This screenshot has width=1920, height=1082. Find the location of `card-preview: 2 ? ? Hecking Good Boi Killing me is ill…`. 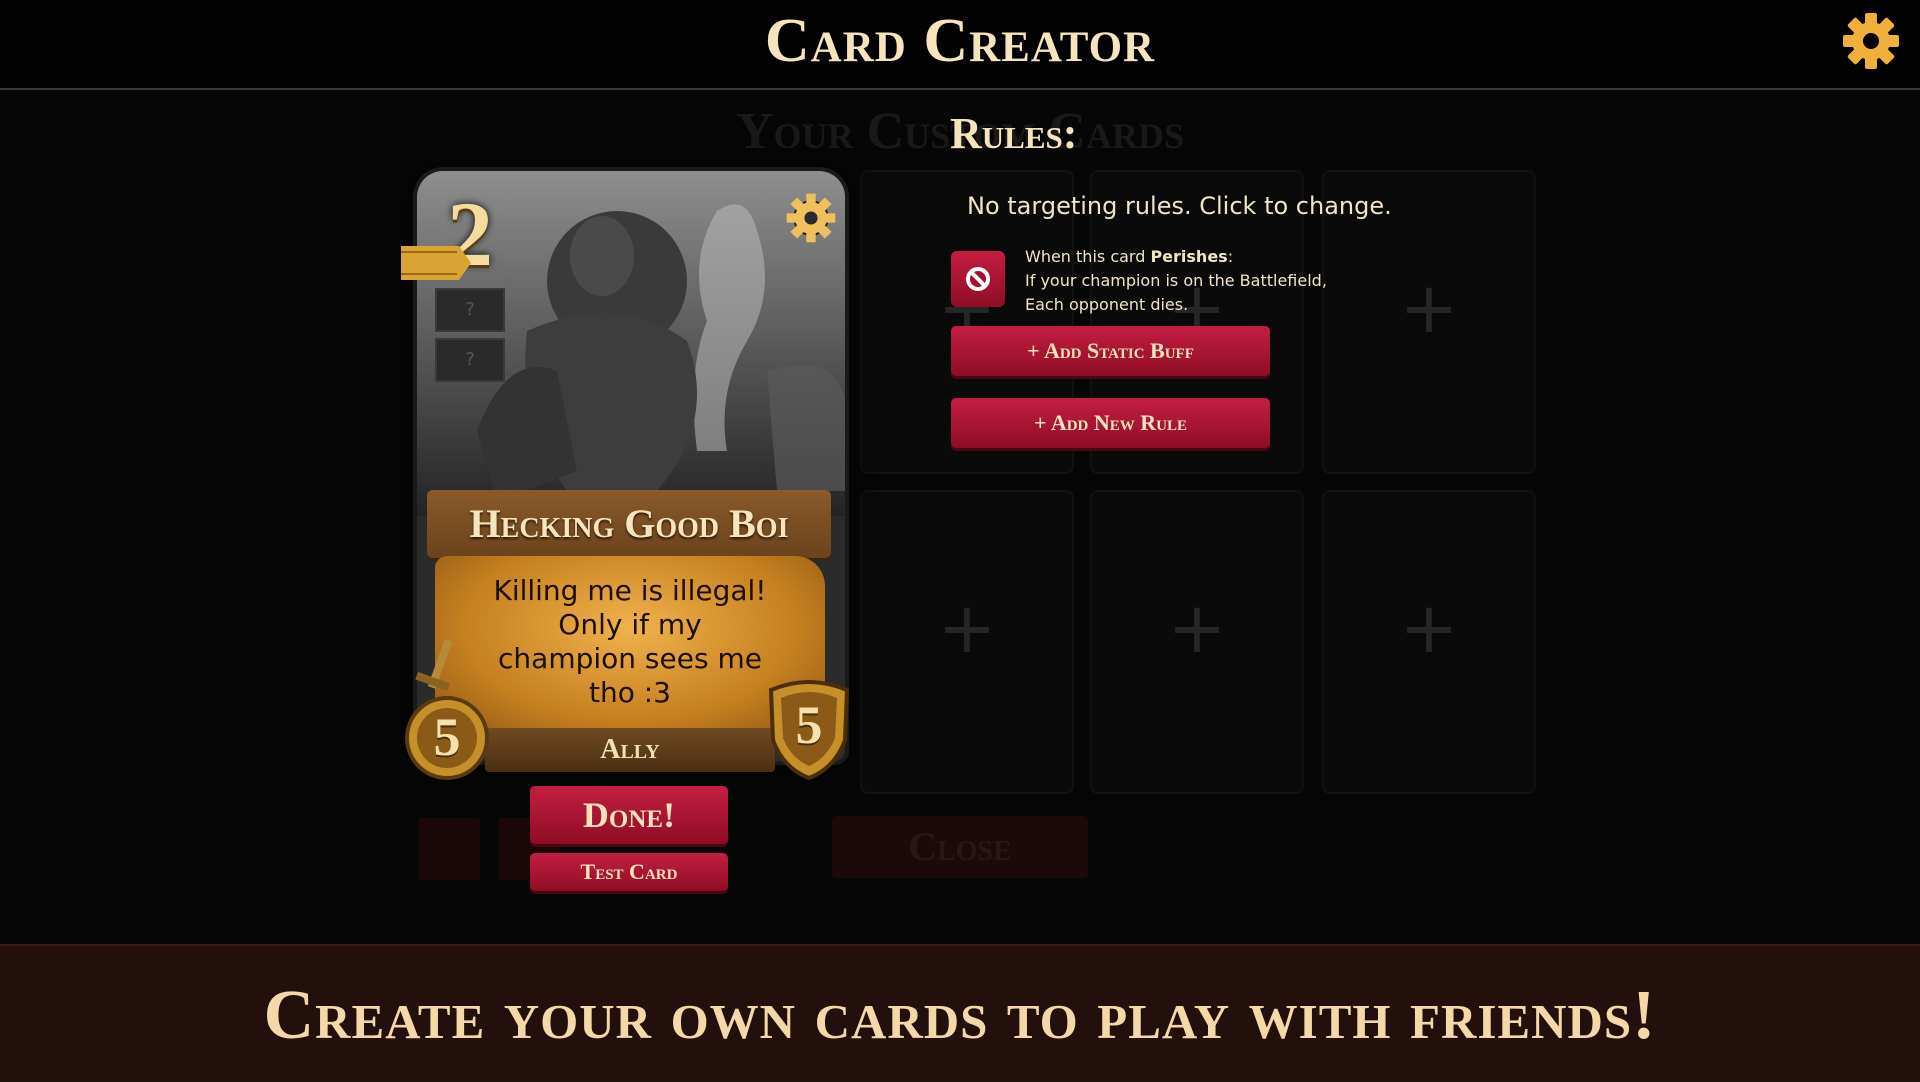

card-preview: 2 ? ? Hecking Good Boi Killing me is ill… is located at coordinates (627, 478).